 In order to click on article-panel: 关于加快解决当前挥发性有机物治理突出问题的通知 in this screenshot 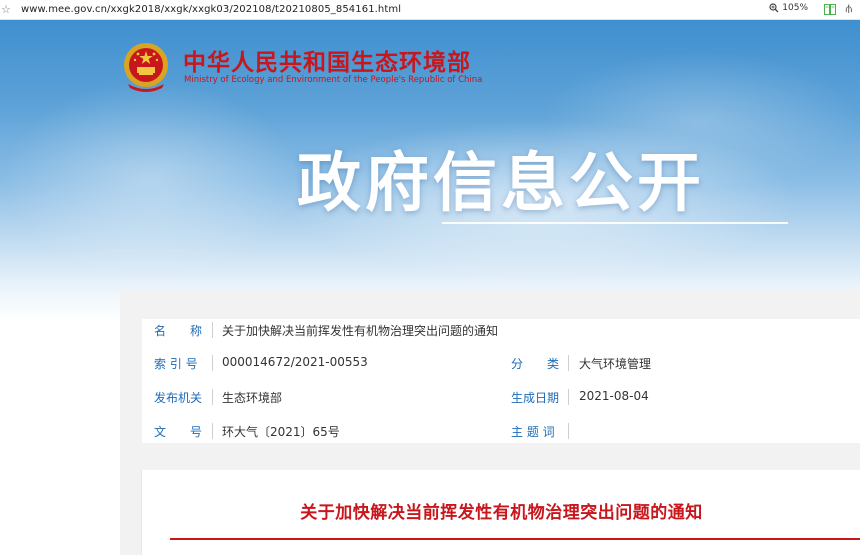, I will do `click(500, 512)`.